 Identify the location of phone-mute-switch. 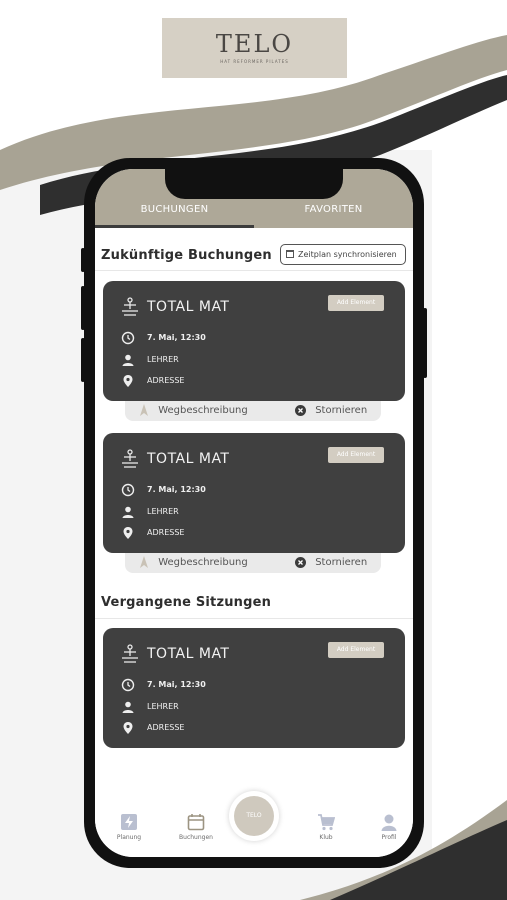
(83, 260).